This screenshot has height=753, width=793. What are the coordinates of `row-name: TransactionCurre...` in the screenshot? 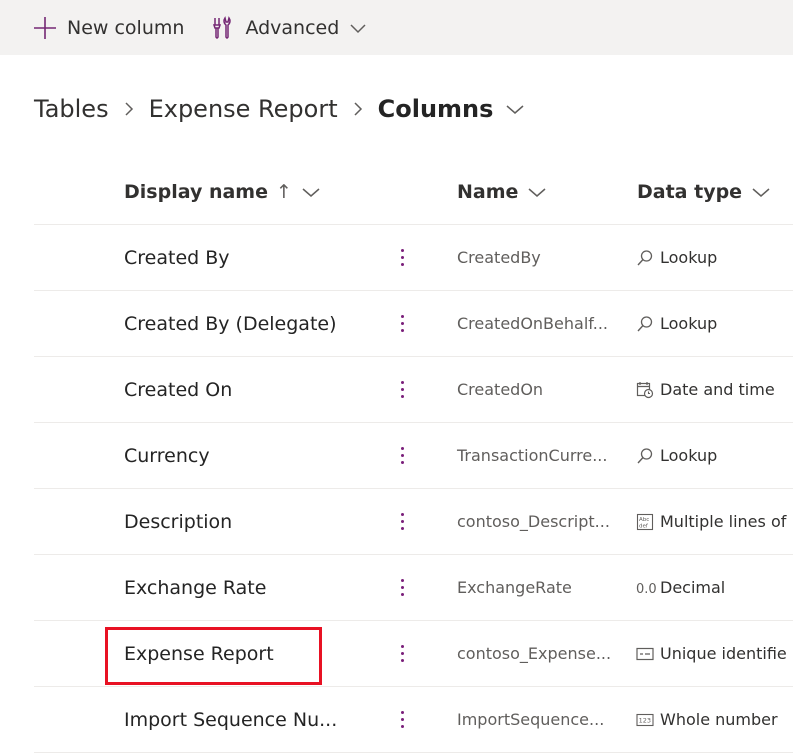 It's located at (532, 455).